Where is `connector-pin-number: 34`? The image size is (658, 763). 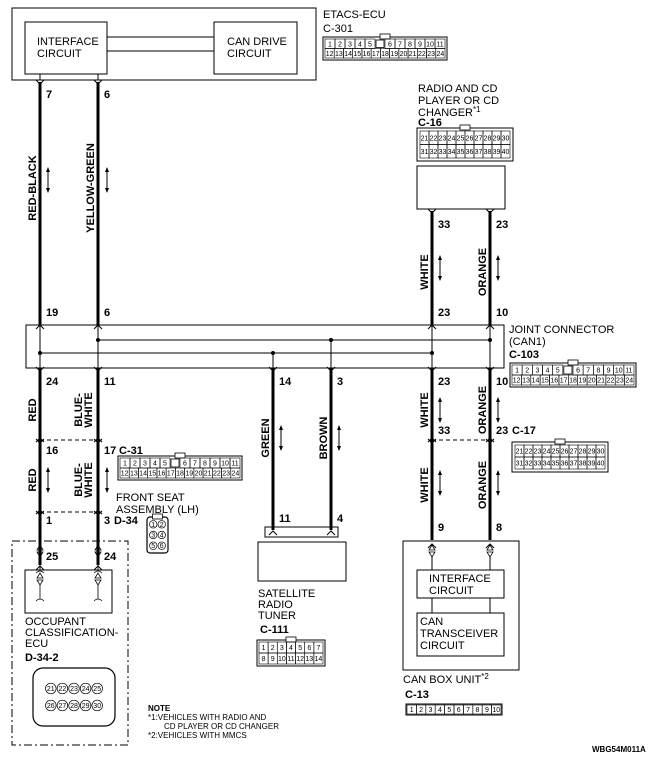
connector-pin-number: 34 is located at coordinates (452, 152).